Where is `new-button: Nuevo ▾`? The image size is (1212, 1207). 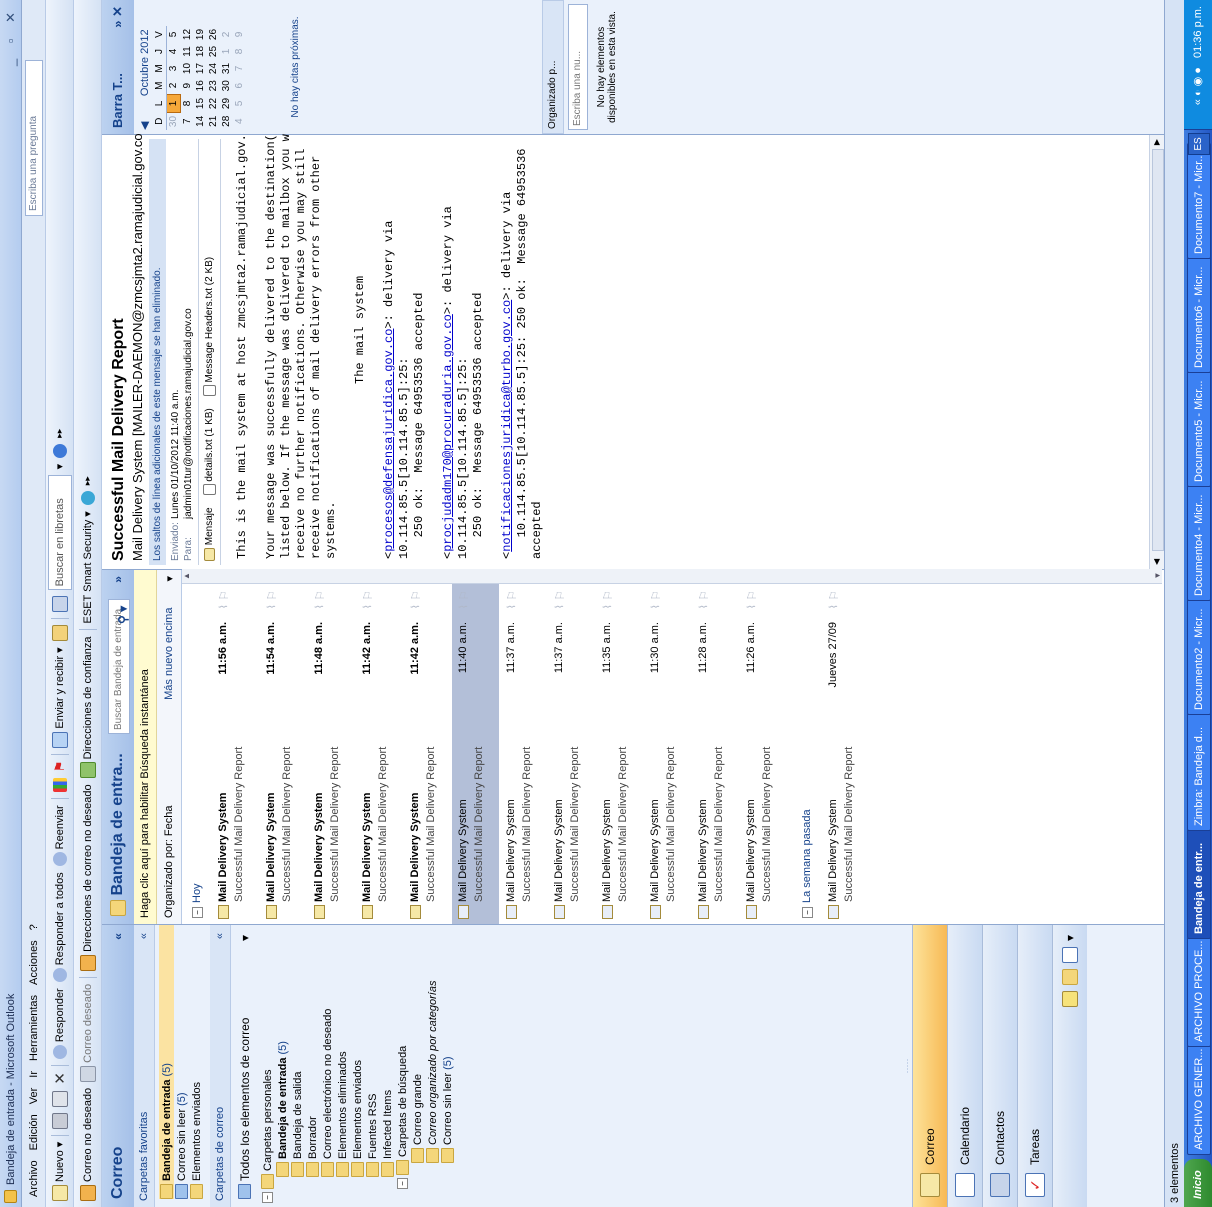
new-button: Nuevo ▾ is located at coordinates (60, 1171).